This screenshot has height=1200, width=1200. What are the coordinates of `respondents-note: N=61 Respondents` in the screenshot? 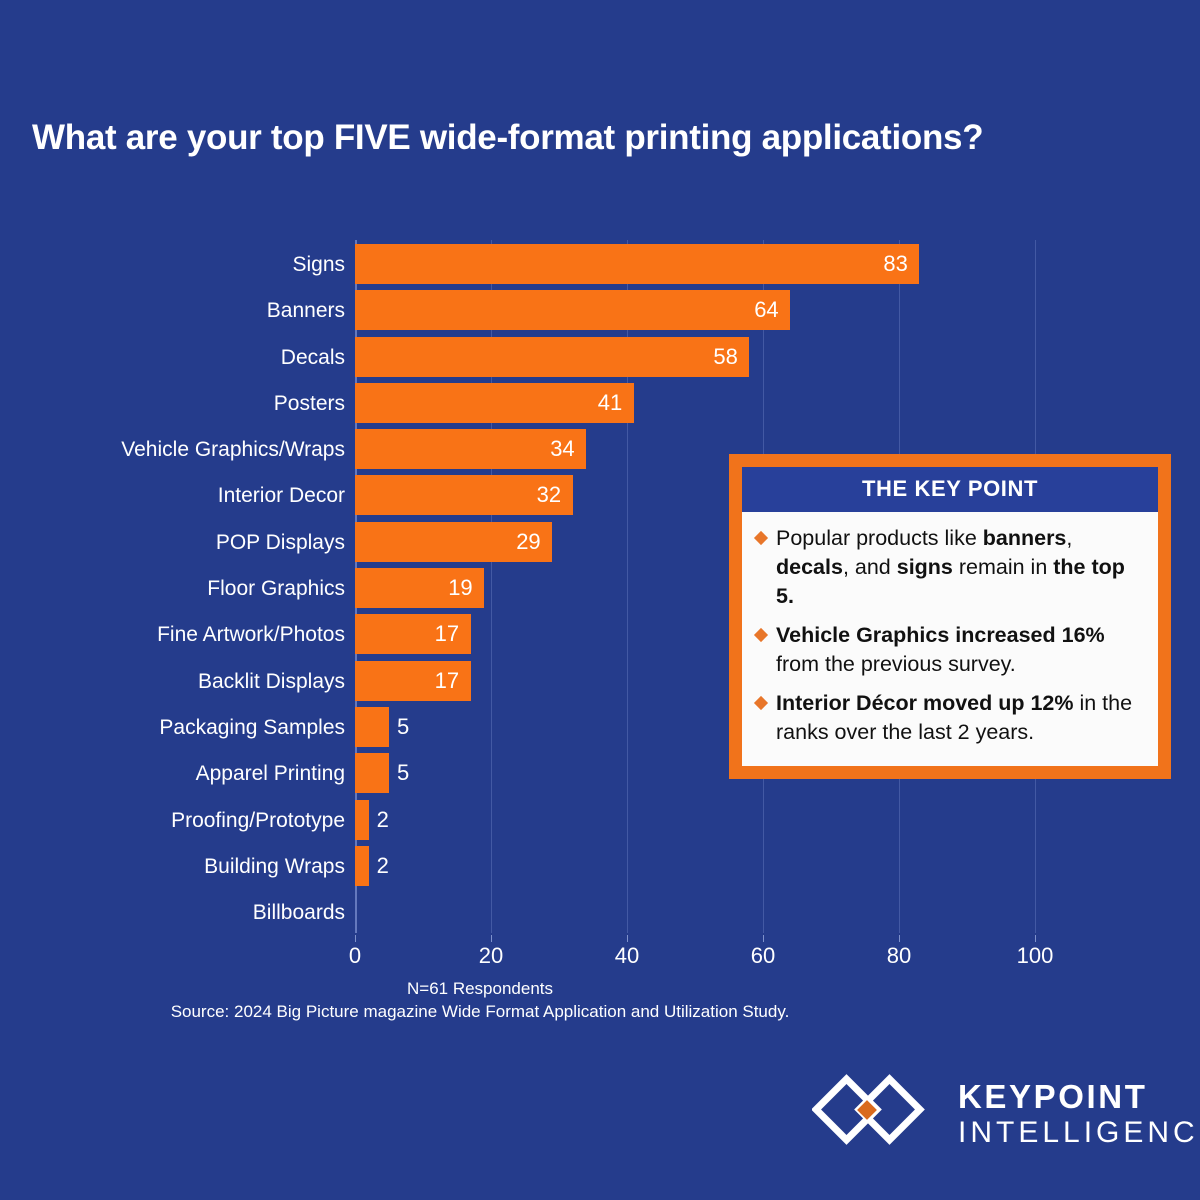 It's located at (480, 988).